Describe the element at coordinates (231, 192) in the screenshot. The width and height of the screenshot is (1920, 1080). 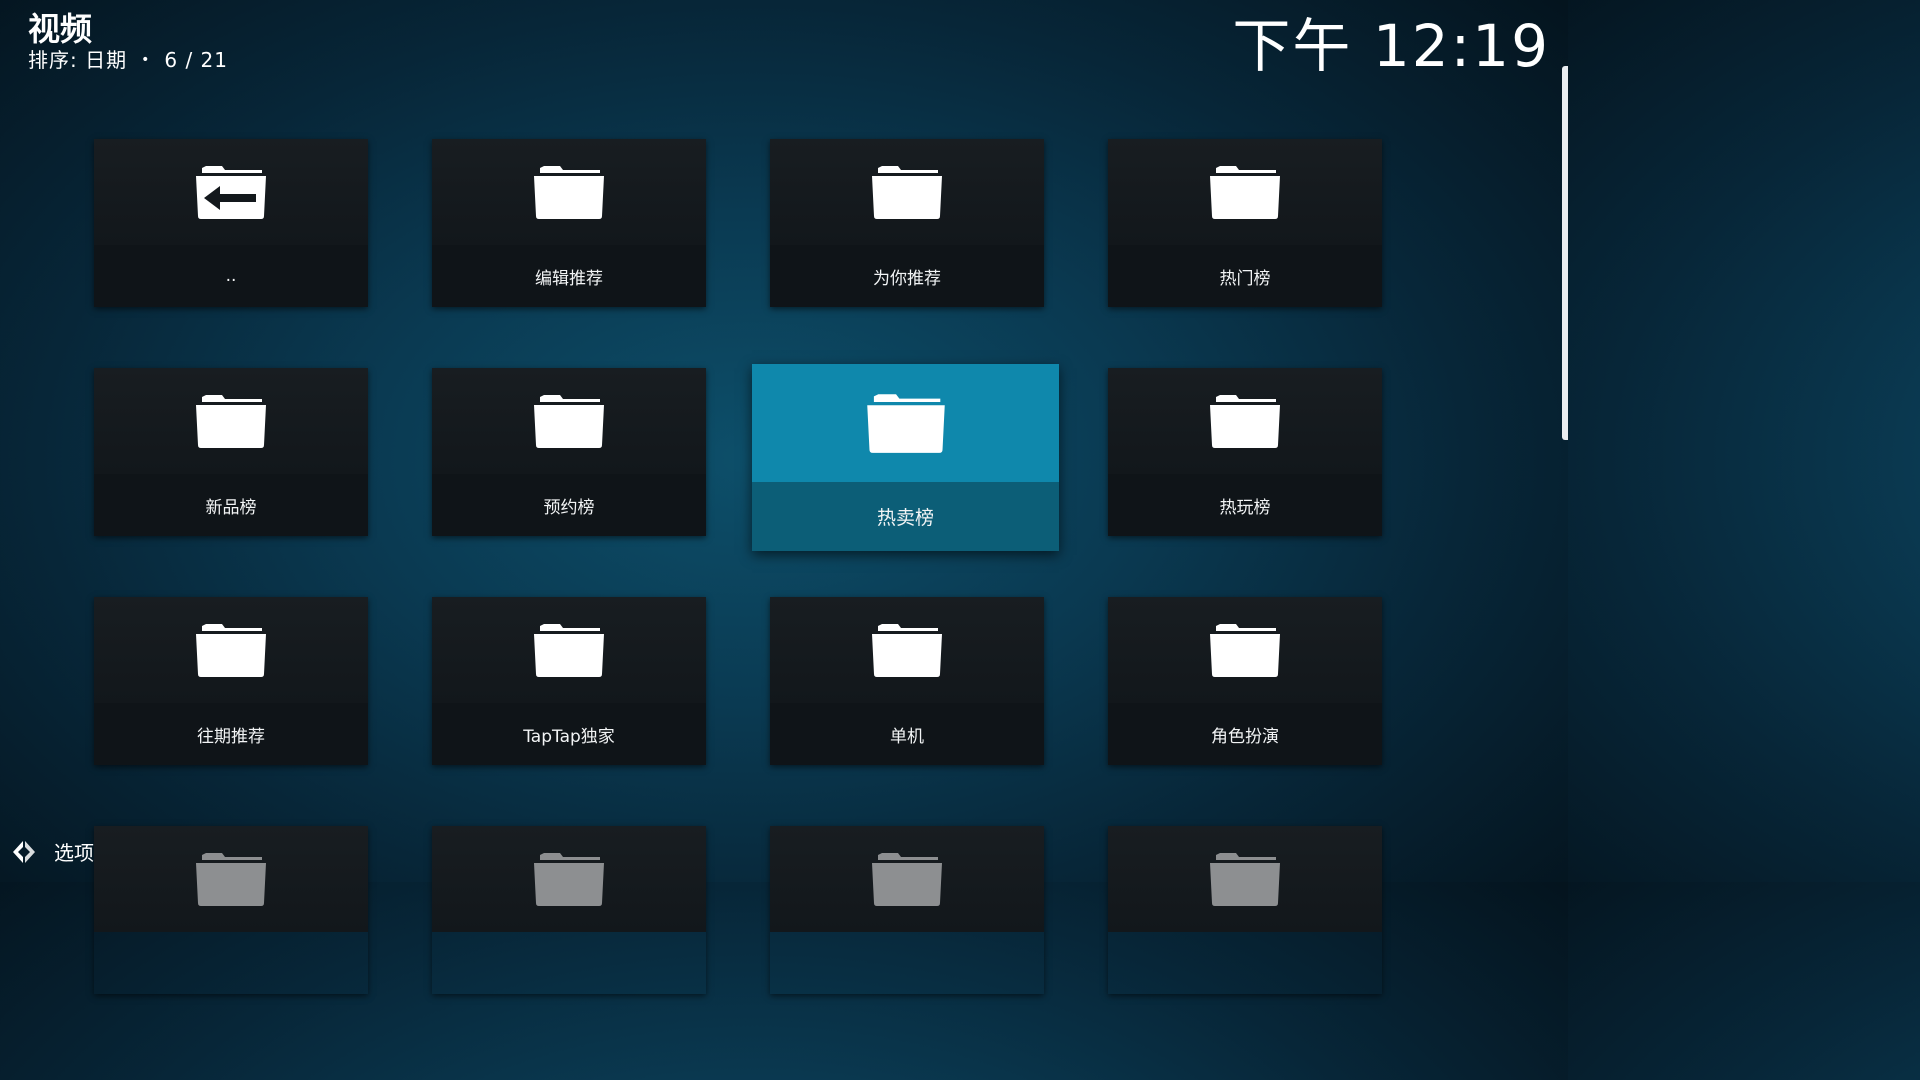
I see `folder-up-icon` at that location.